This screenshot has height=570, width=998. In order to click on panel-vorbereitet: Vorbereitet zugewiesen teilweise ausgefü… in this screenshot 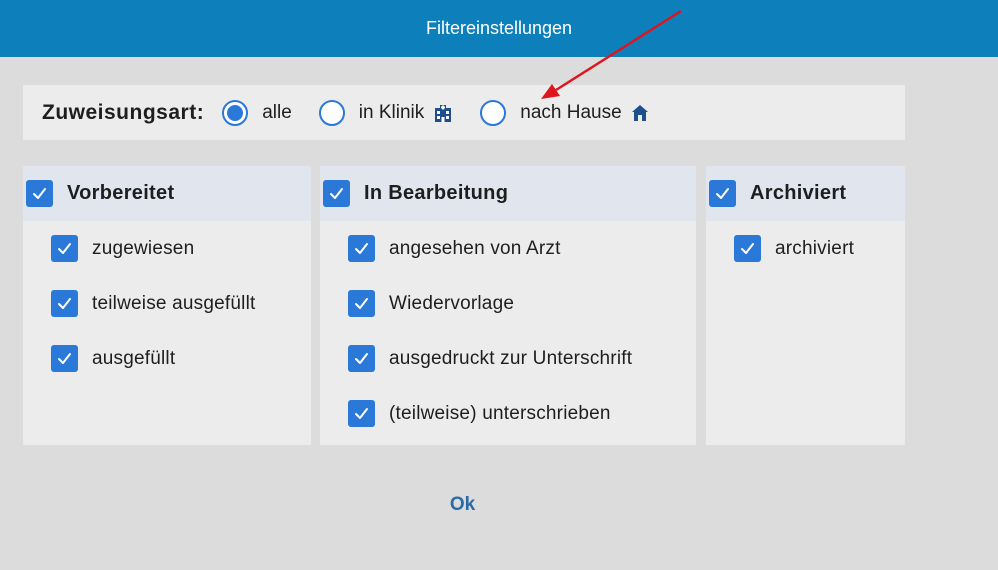, I will do `click(167, 305)`.